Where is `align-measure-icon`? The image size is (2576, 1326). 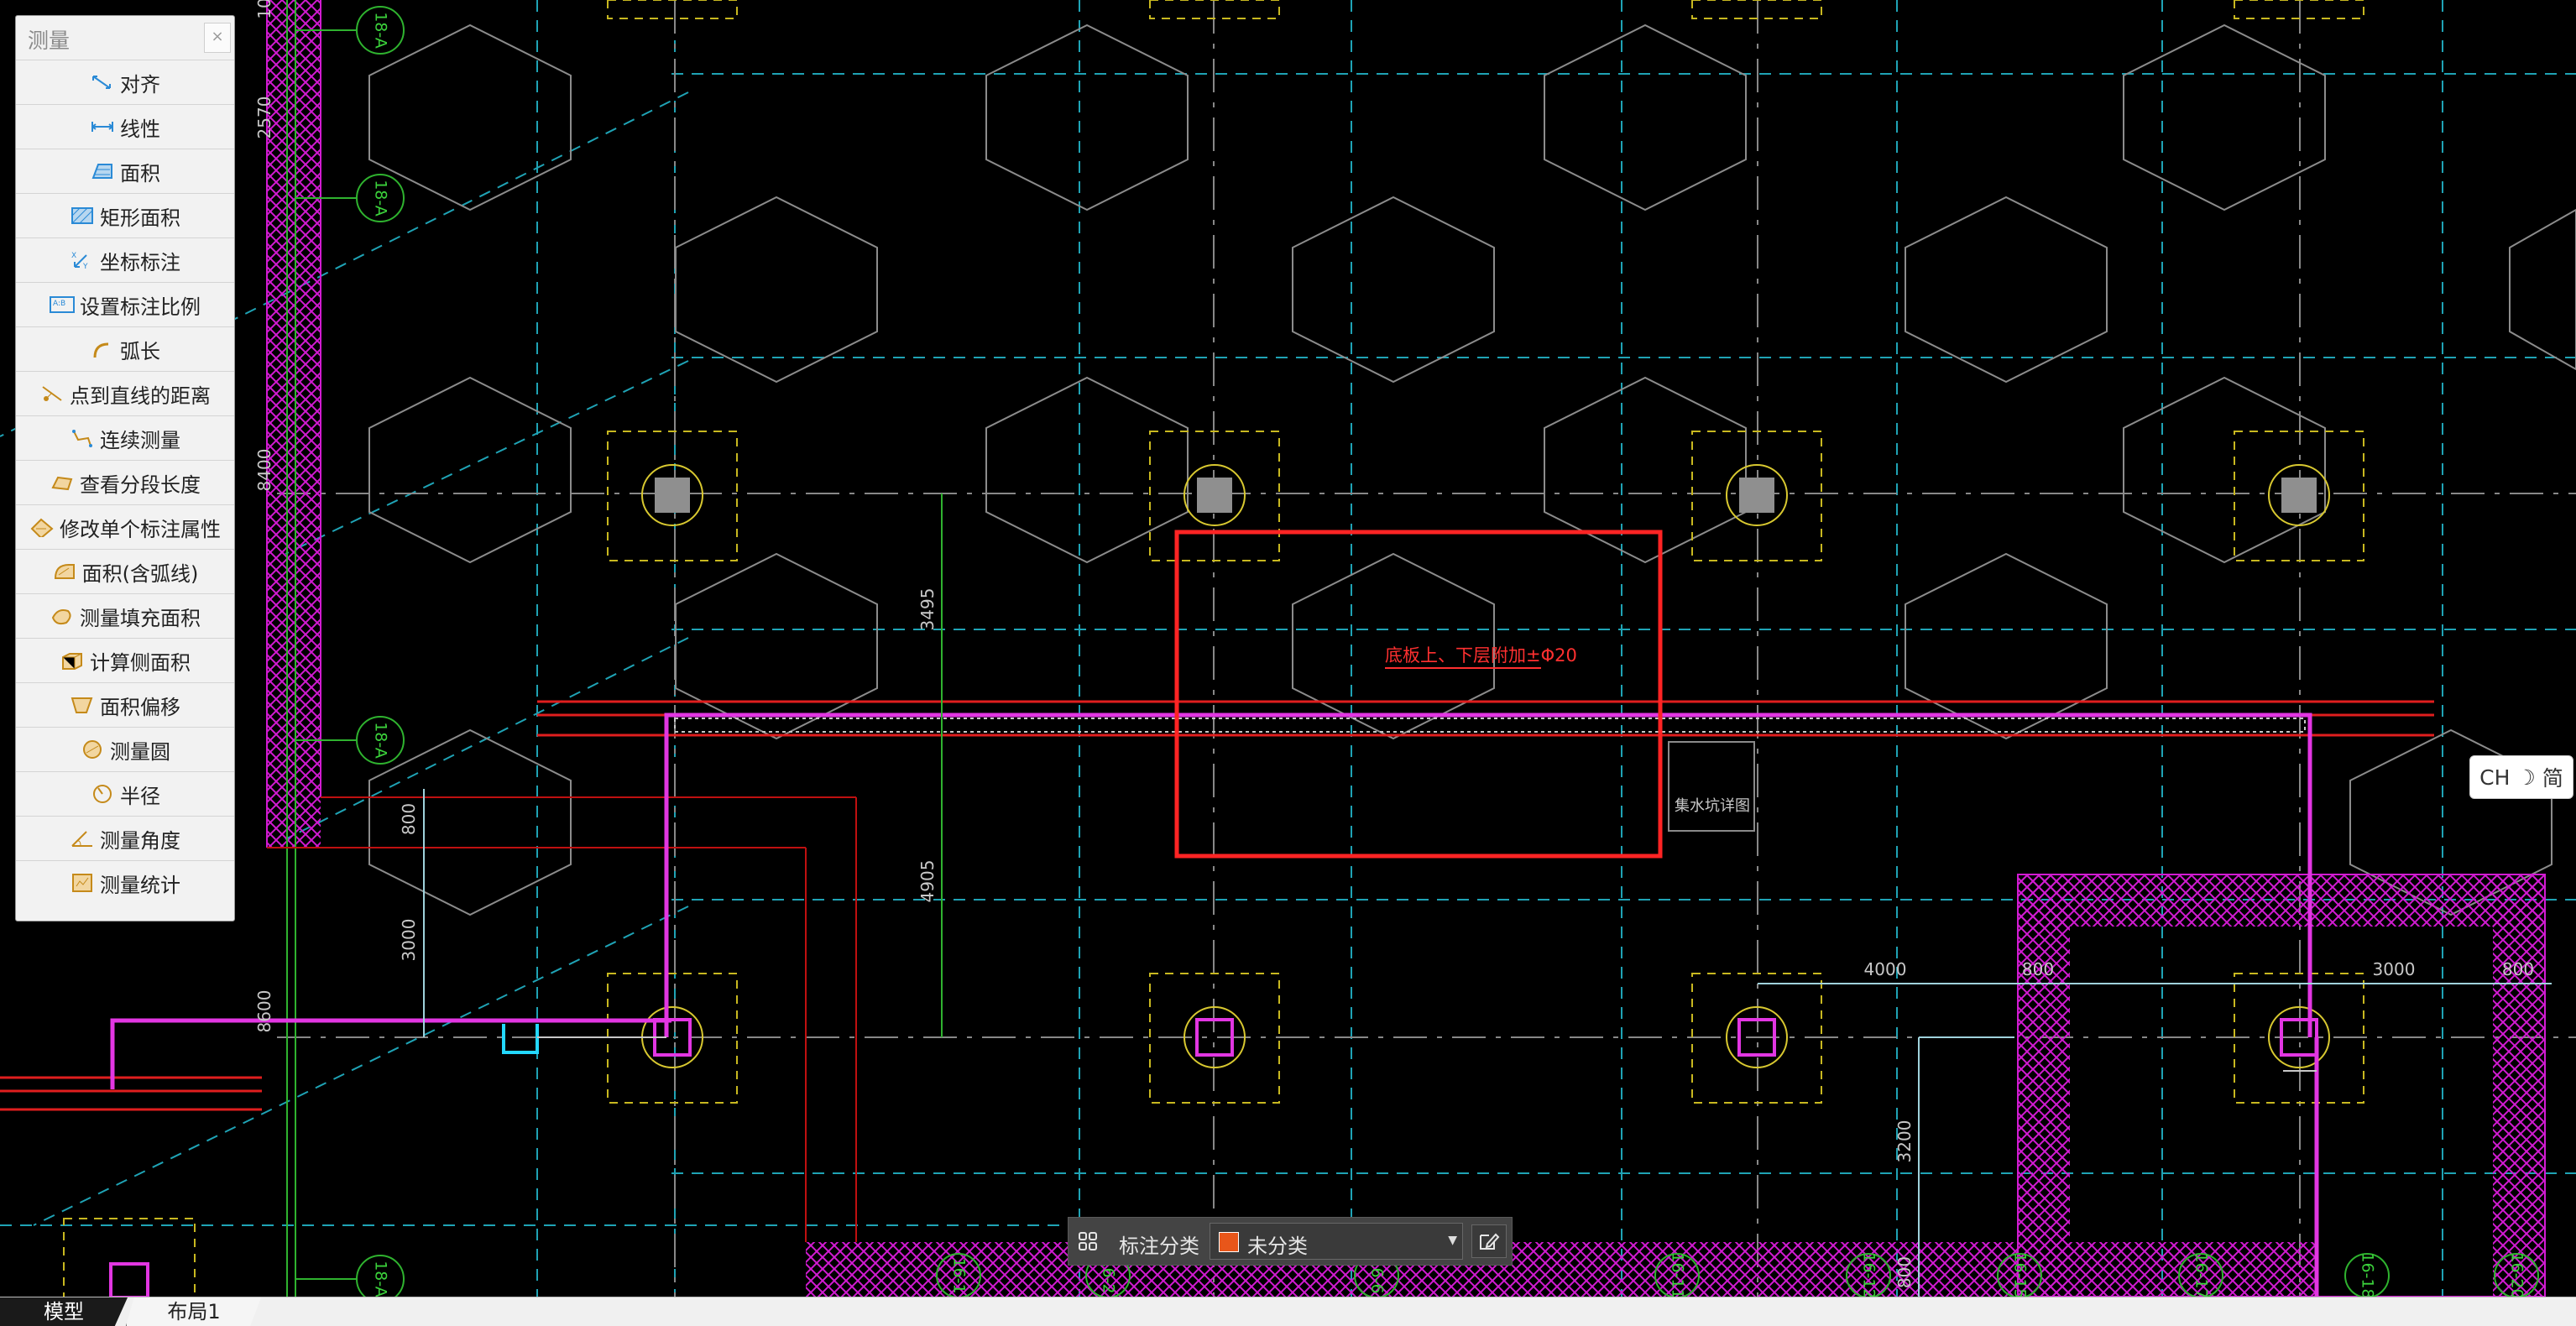
align-measure-icon is located at coordinates (102, 82).